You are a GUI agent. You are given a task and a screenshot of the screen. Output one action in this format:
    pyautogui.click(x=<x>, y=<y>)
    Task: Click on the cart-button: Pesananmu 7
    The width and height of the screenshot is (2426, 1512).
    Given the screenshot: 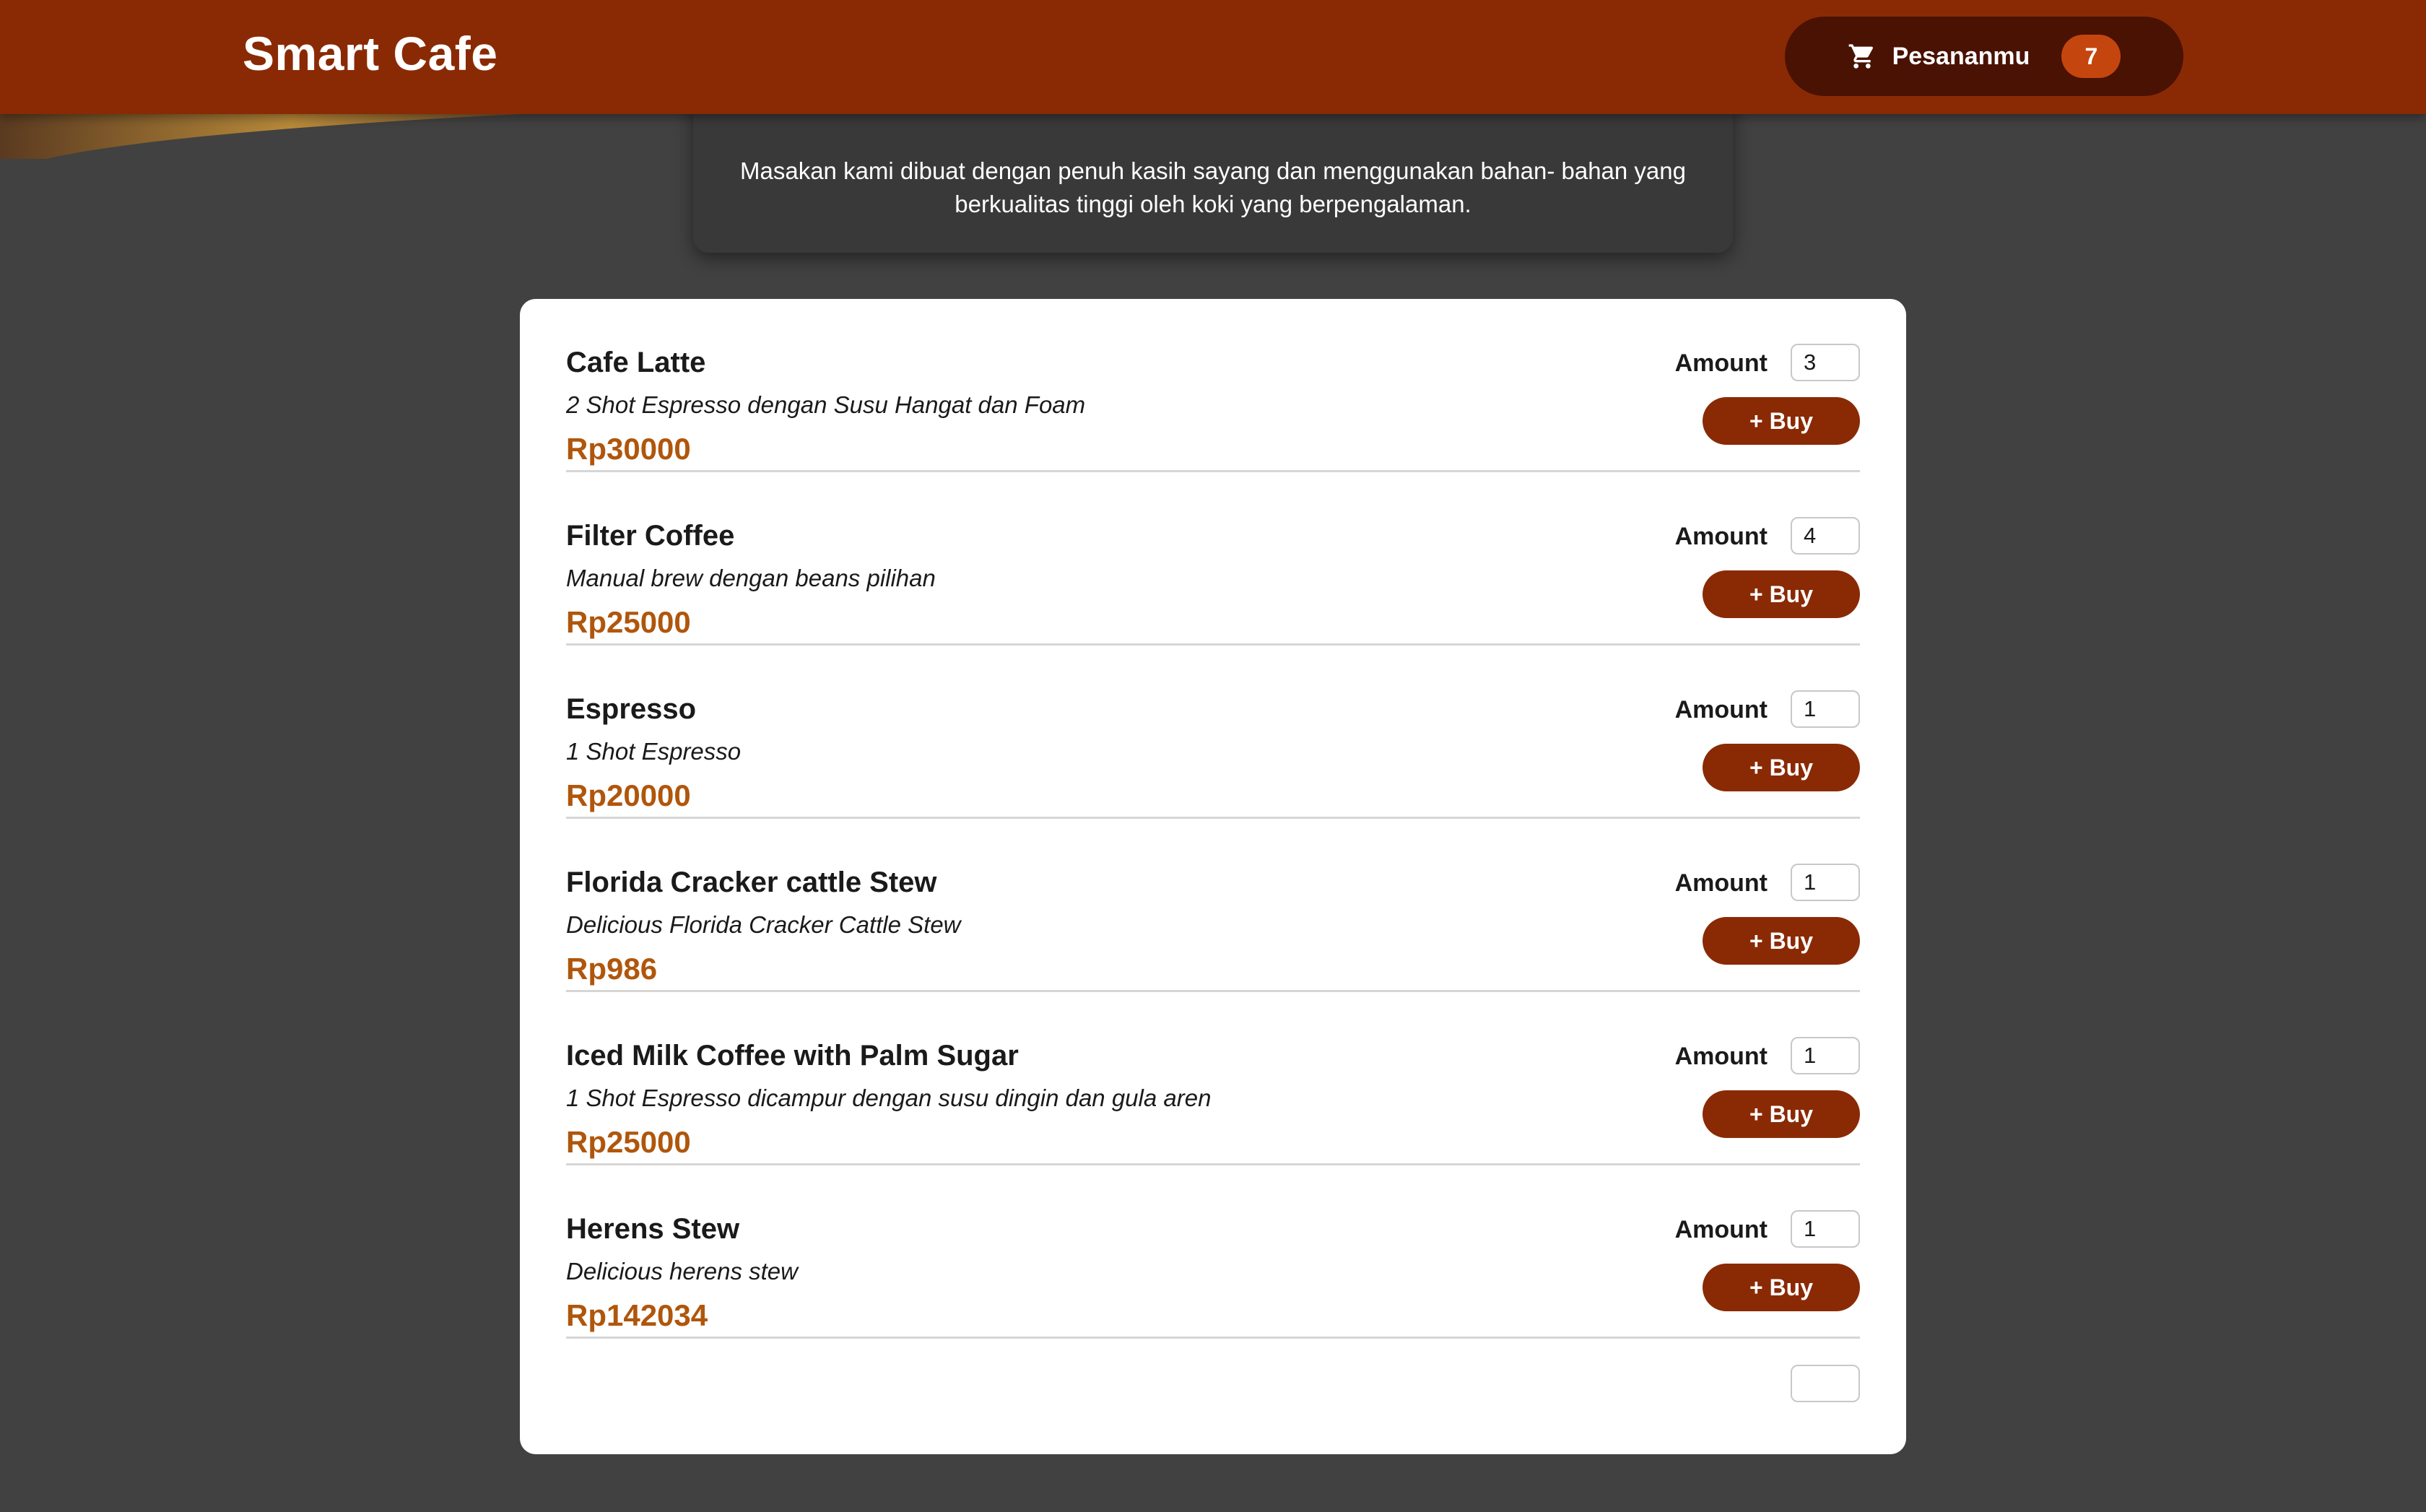 What is the action you would take?
    pyautogui.click(x=1984, y=56)
    